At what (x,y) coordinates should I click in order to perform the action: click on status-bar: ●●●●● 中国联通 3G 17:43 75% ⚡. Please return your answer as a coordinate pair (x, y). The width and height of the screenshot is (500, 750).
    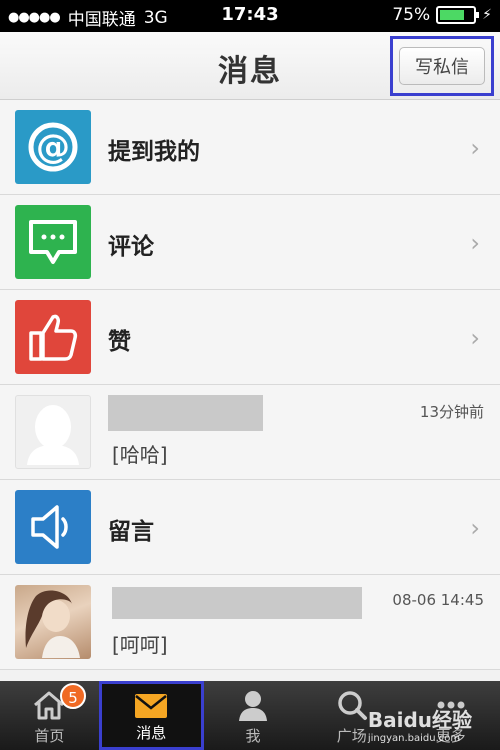
    Looking at the image, I should click on (250, 16).